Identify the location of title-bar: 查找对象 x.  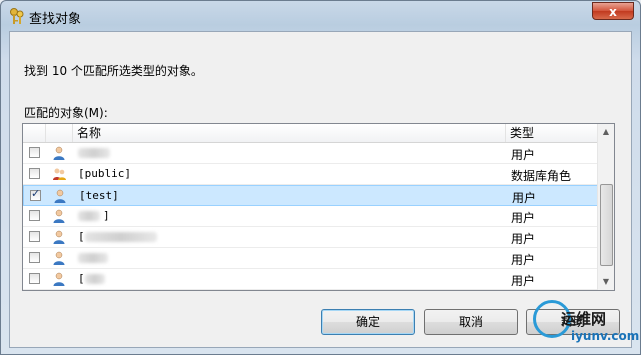
(320, 16).